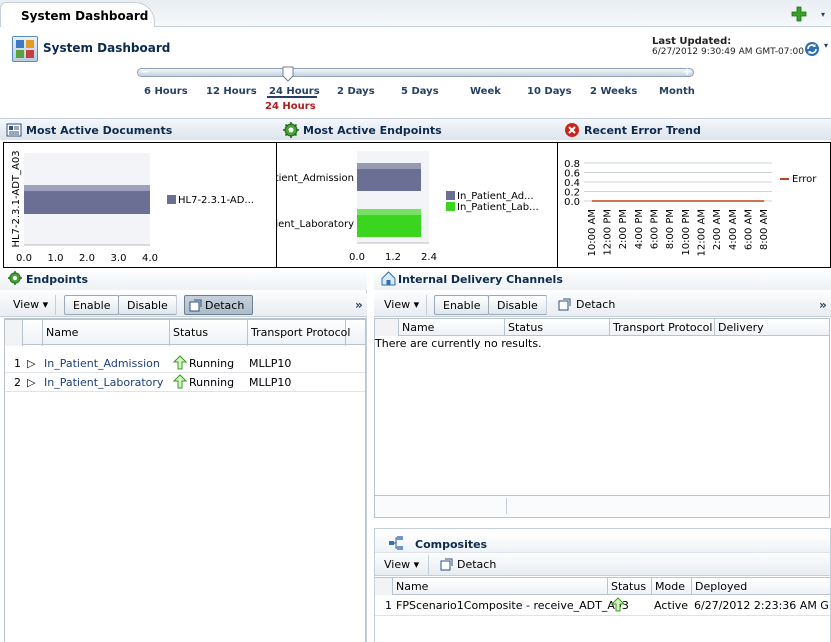 Image resolution: width=831 pixels, height=642 pixels. Describe the element at coordinates (288, 74) in the screenshot. I see `slider-thumb` at that location.